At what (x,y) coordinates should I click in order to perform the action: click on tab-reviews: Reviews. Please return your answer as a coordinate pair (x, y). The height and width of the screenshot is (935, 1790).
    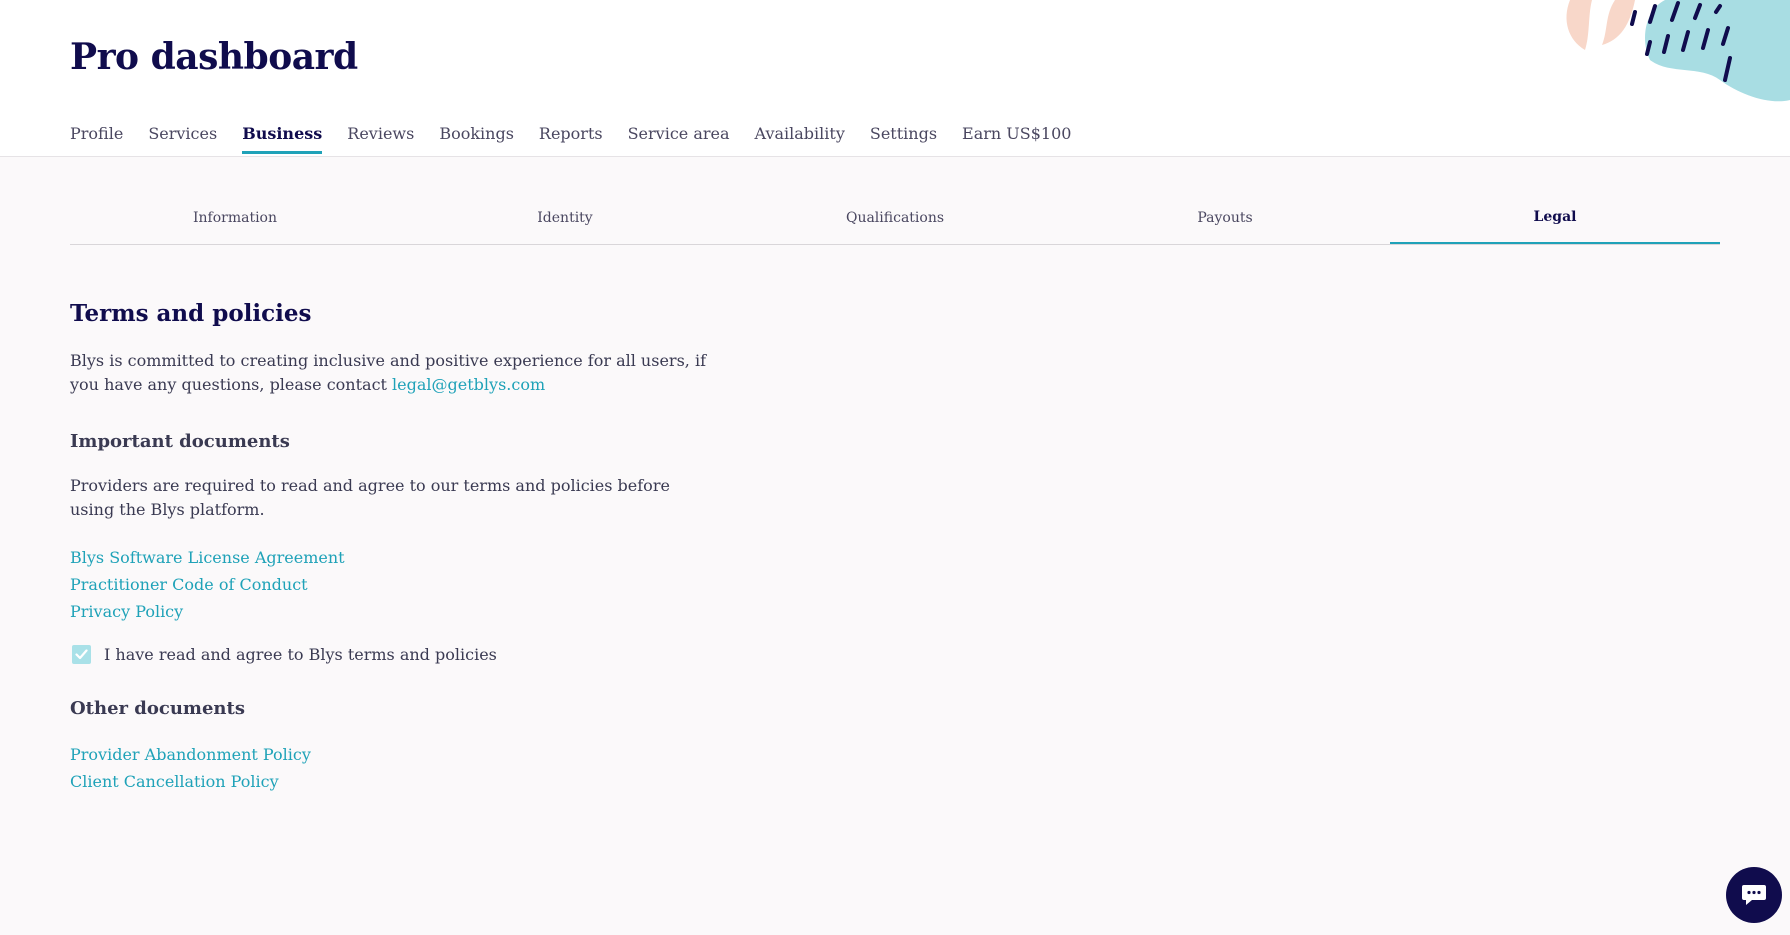
    Looking at the image, I should click on (380, 139).